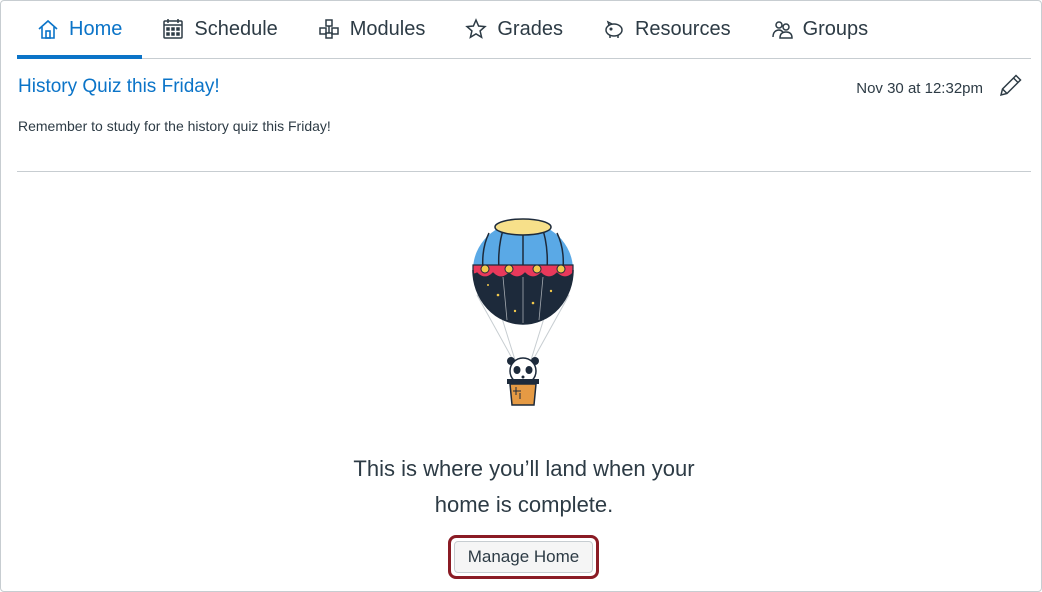 This screenshot has width=1042, height=592. Describe the element at coordinates (387, 28) in the screenshot. I see `tab-modules-label: Modules` at that location.